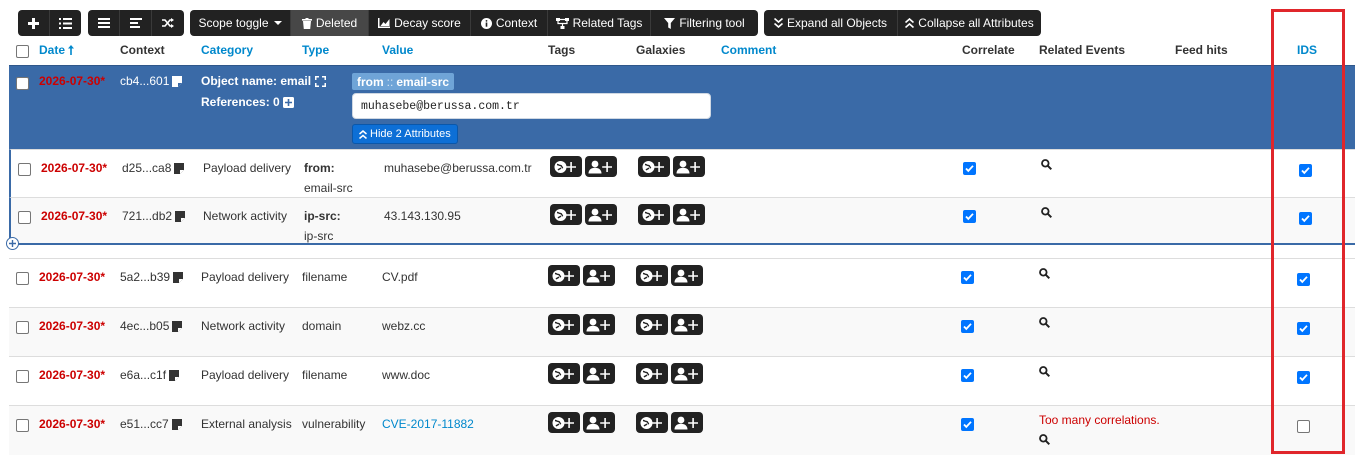 This screenshot has height=463, width=1355. Describe the element at coordinates (420, 23) in the screenshot. I see `decay-score-button: Decay score` at that location.